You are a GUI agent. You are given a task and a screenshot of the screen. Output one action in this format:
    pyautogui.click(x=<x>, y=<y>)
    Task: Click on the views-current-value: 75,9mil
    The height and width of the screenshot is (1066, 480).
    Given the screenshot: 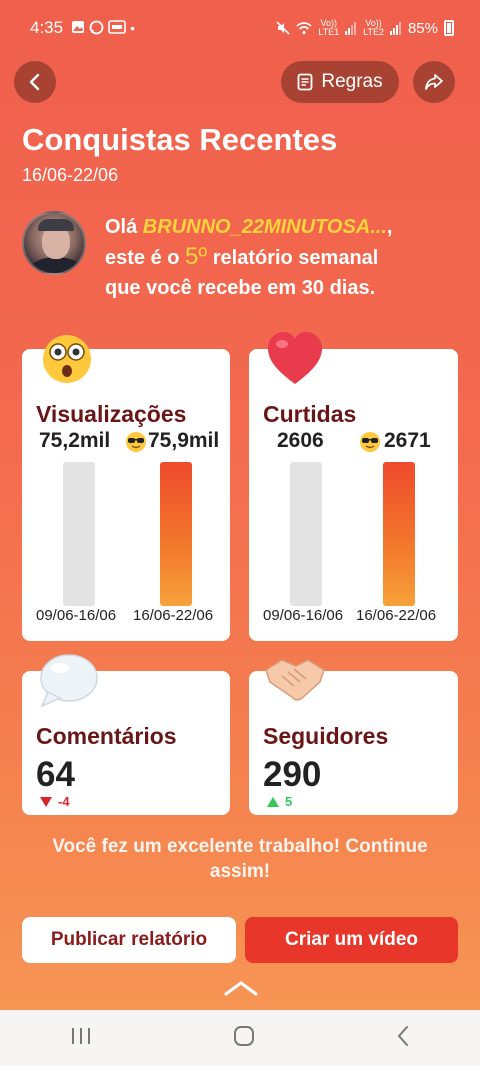 What is the action you would take?
    pyautogui.click(x=184, y=440)
    